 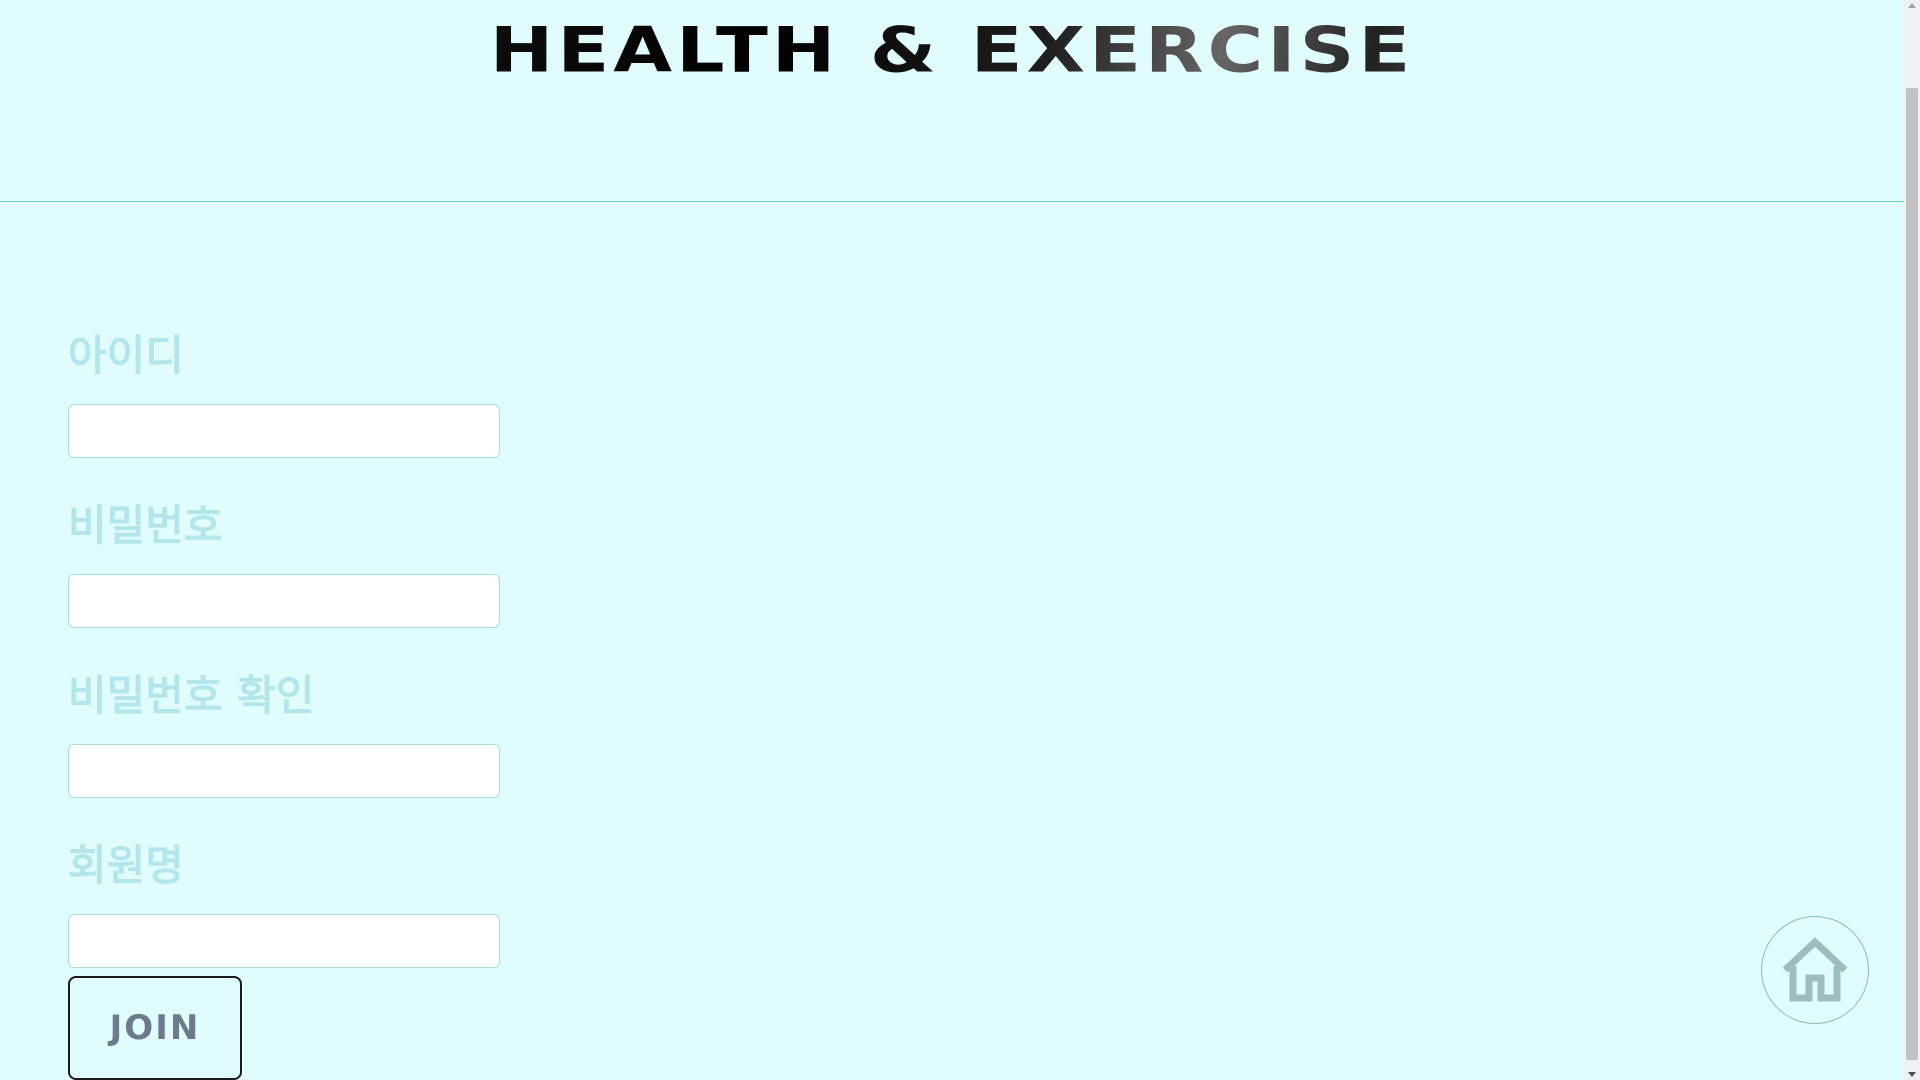 What do you see at coordinates (126, 355) in the screenshot?
I see `user-id-label: 아이디` at bounding box center [126, 355].